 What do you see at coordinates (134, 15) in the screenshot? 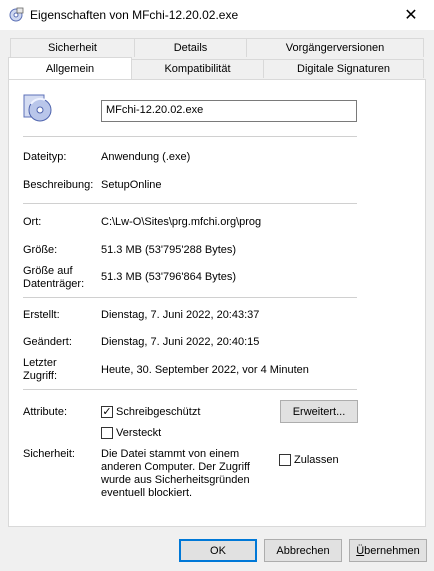
I see `window-title: Eigenschaften von MFchi-12.20.02.exe` at bounding box center [134, 15].